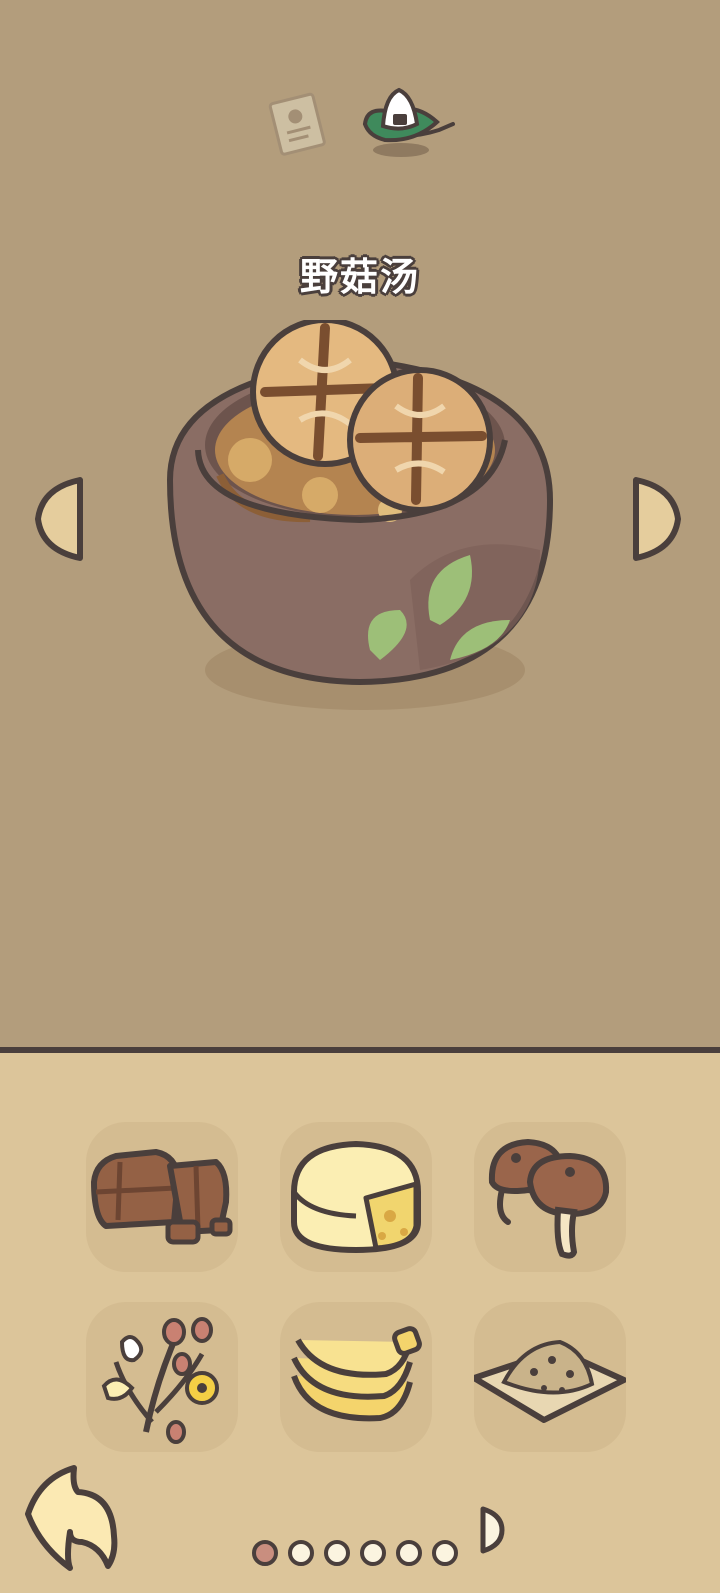 The image size is (720, 1593). What do you see at coordinates (359, 277) in the screenshot?
I see `dish-title: 野菇汤` at bounding box center [359, 277].